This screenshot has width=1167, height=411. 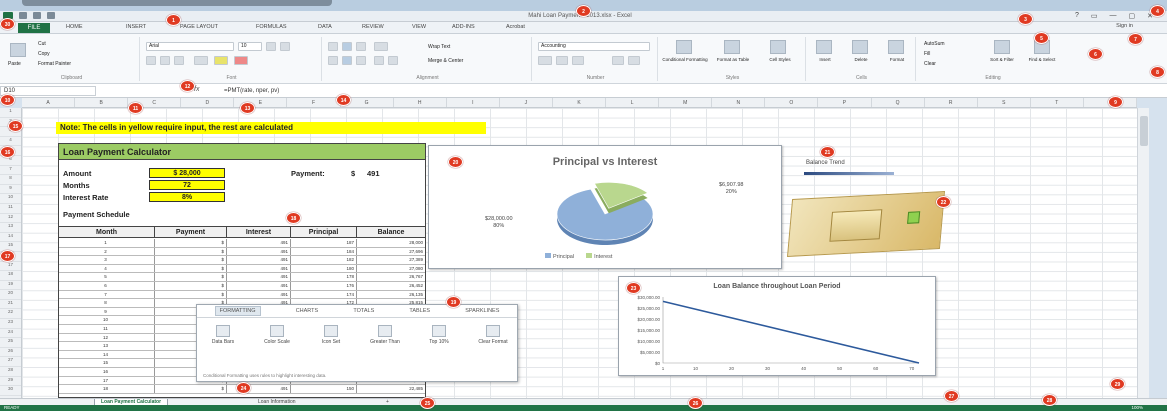 What do you see at coordinates (927, 54) in the screenshot?
I see `fill-button: Fill` at bounding box center [927, 54].